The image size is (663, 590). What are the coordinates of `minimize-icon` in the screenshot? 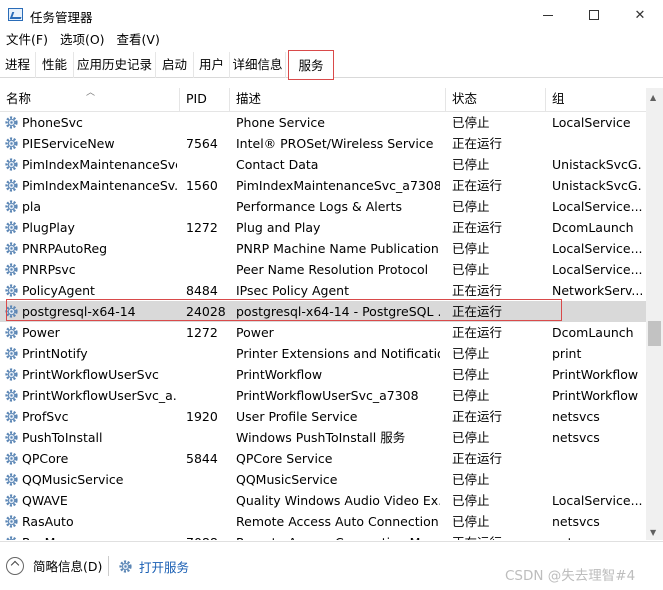 It's located at (548, 15).